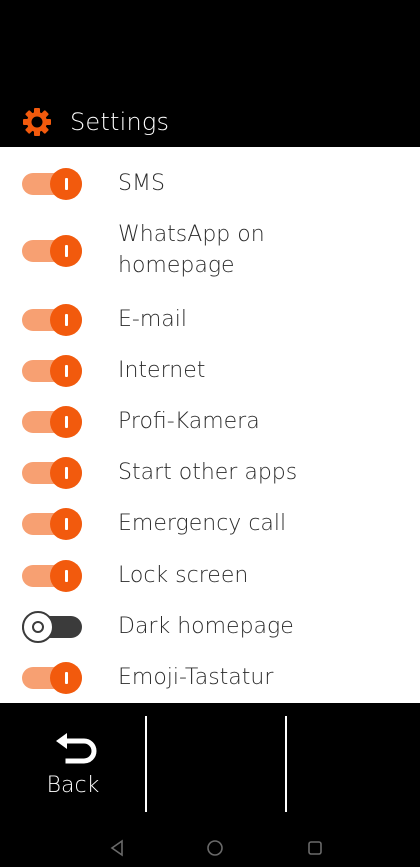 The height and width of the screenshot is (867, 420). I want to click on dark-homepage-toggle, so click(53, 627).